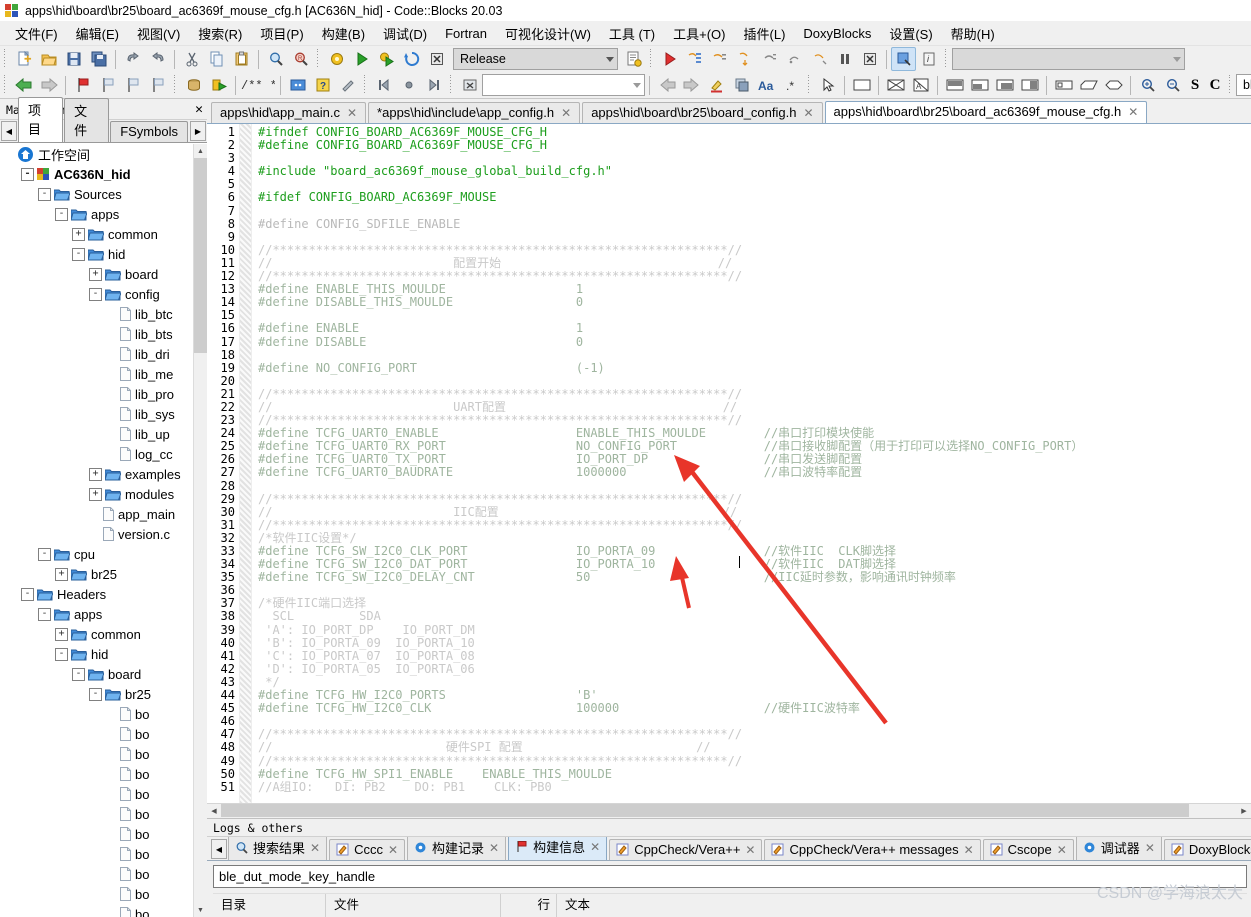 This screenshot has width=1251, height=917. I want to click on select-all-occurrences-button, so click(741, 85).